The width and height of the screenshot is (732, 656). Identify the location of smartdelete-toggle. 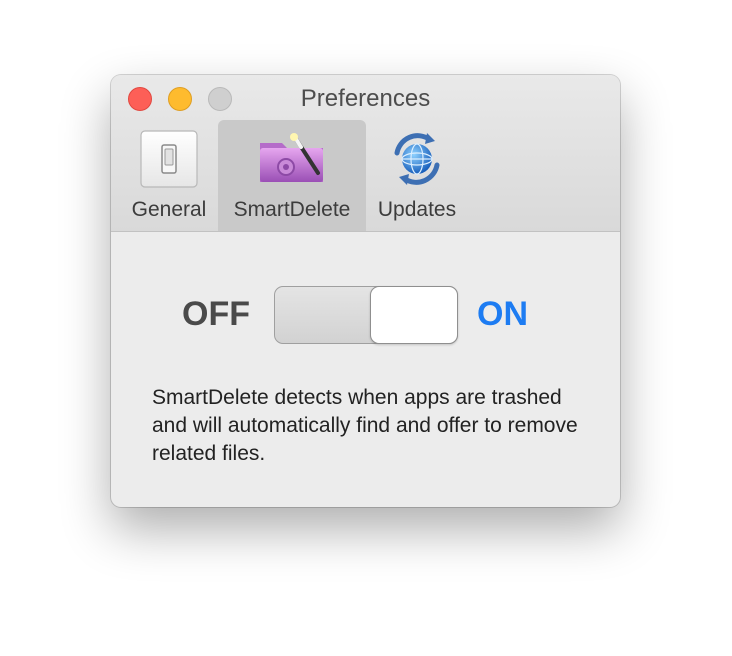
(366, 315).